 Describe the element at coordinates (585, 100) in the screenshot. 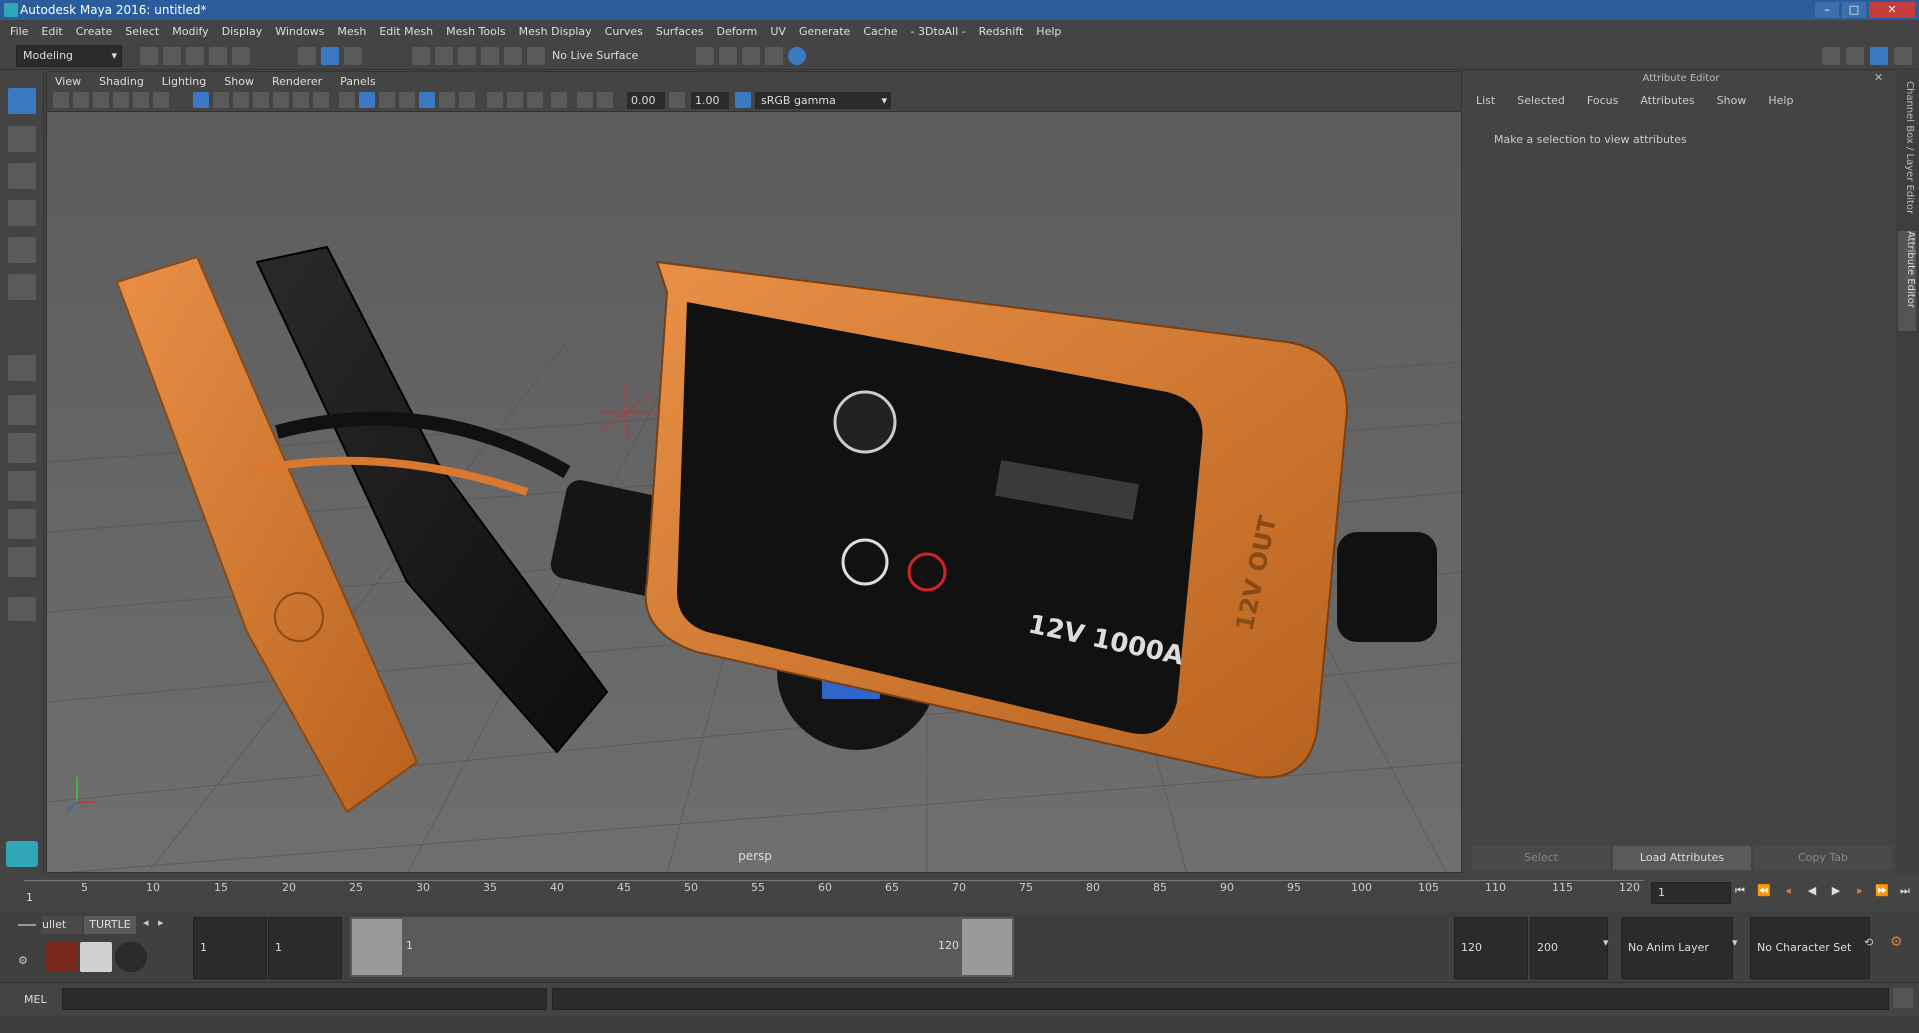

I see `exposure-icon` at that location.